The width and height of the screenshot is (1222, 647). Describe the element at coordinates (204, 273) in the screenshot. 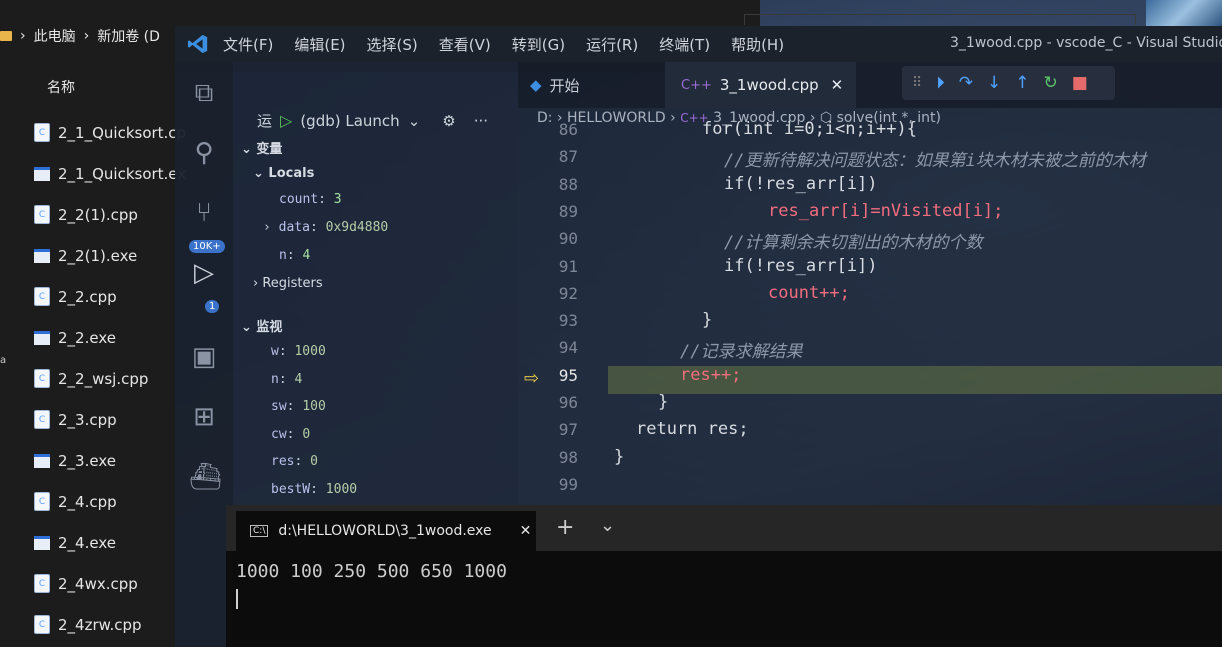

I see `run-debug-icon: ▷` at that location.